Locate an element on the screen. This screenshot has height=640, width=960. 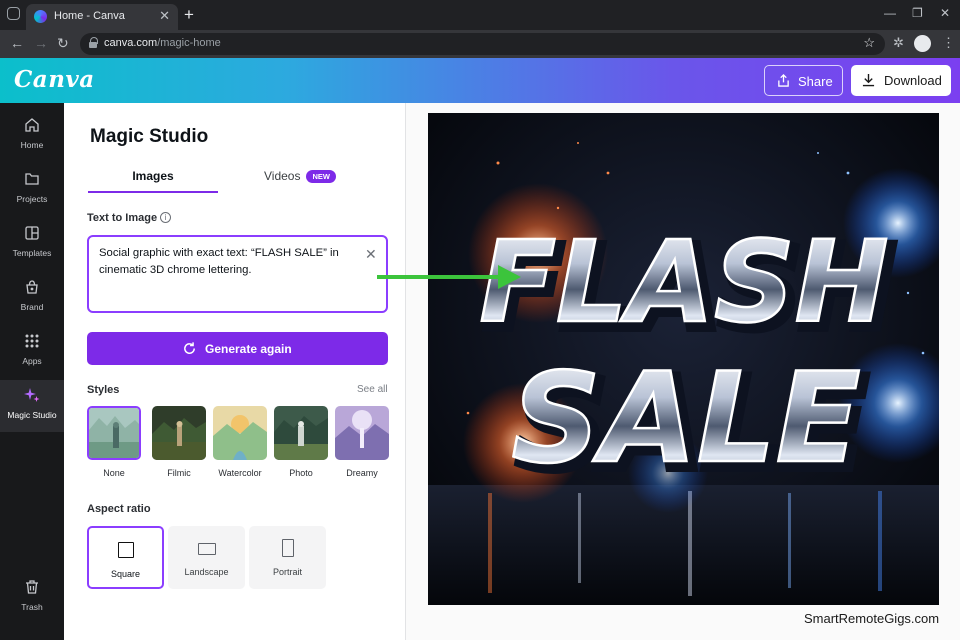
restore-icon: ❐ is located at coordinates (917, 13).